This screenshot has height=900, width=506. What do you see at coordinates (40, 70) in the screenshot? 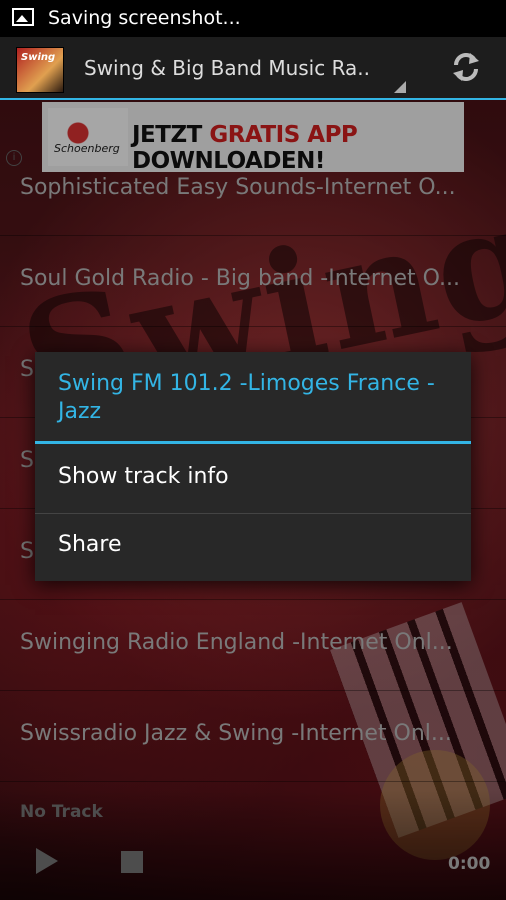
I see `app-logo: Swing` at bounding box center [40, 70].